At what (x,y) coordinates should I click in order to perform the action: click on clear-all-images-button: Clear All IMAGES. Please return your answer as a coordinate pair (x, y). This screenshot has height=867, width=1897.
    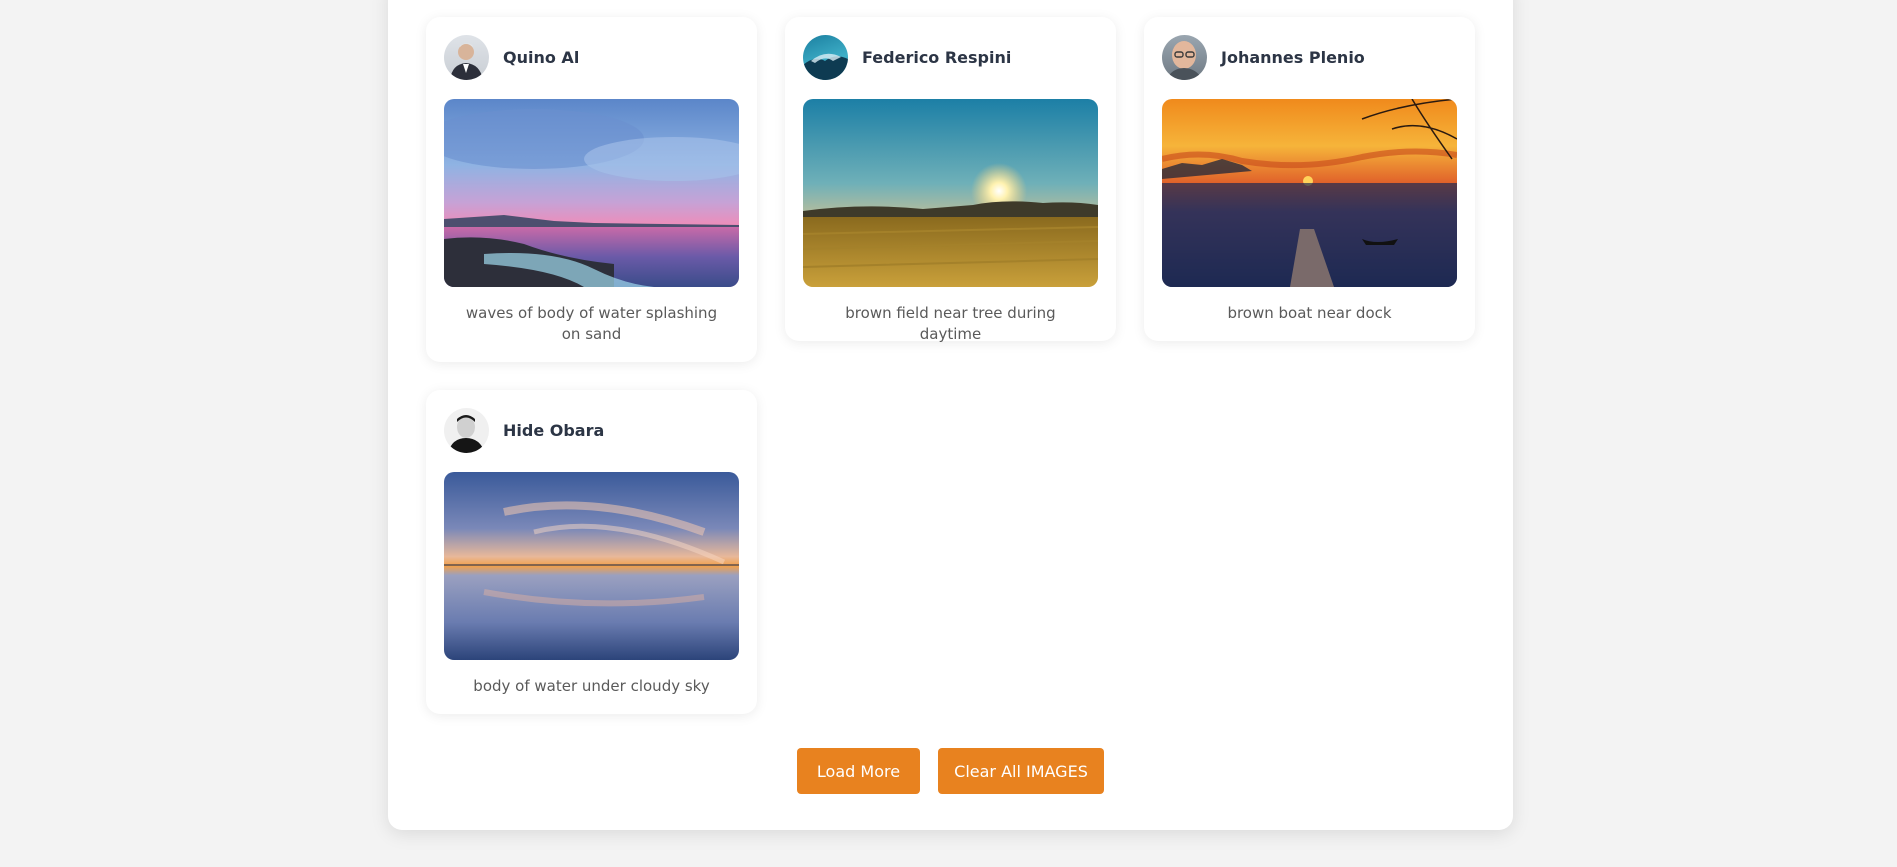
    Looking at the image, I should click on (1021, 771).